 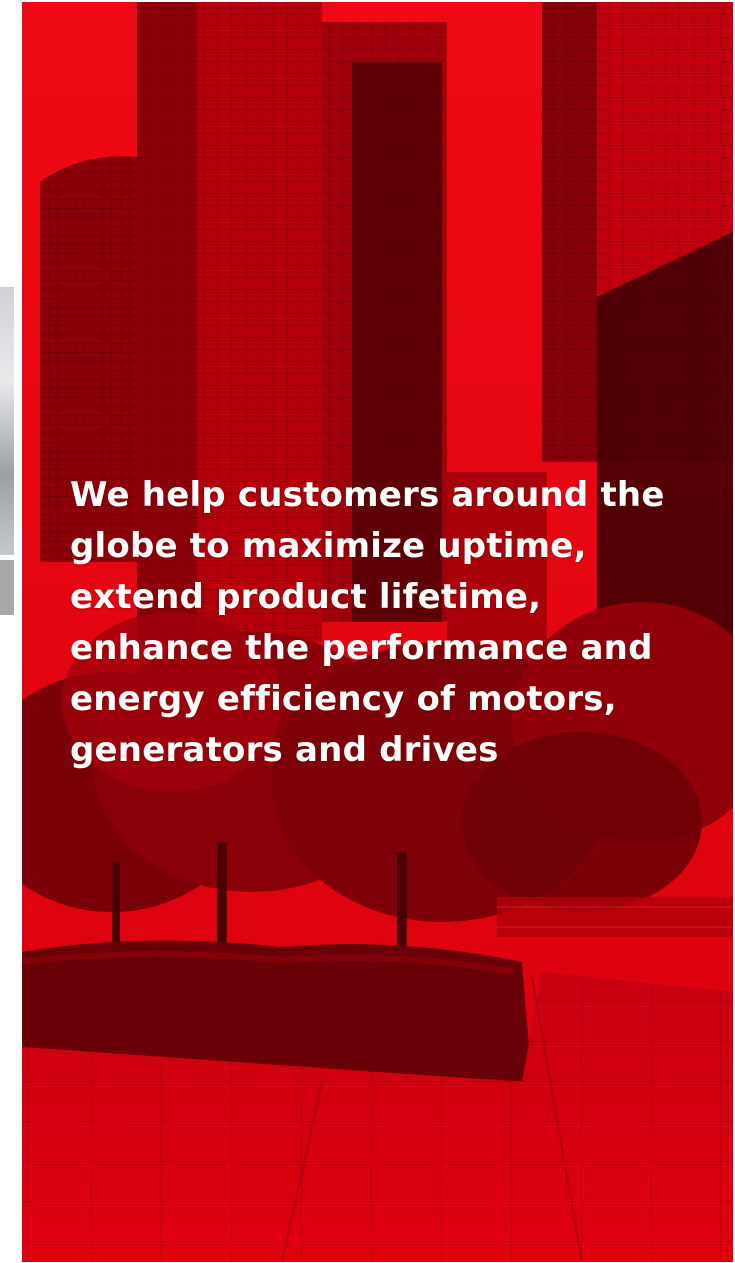 What do you see at coordinates (7, 587) in the screenshot?
I see `adjacent-slide-caption-edge` at bounding box center [7, 587].